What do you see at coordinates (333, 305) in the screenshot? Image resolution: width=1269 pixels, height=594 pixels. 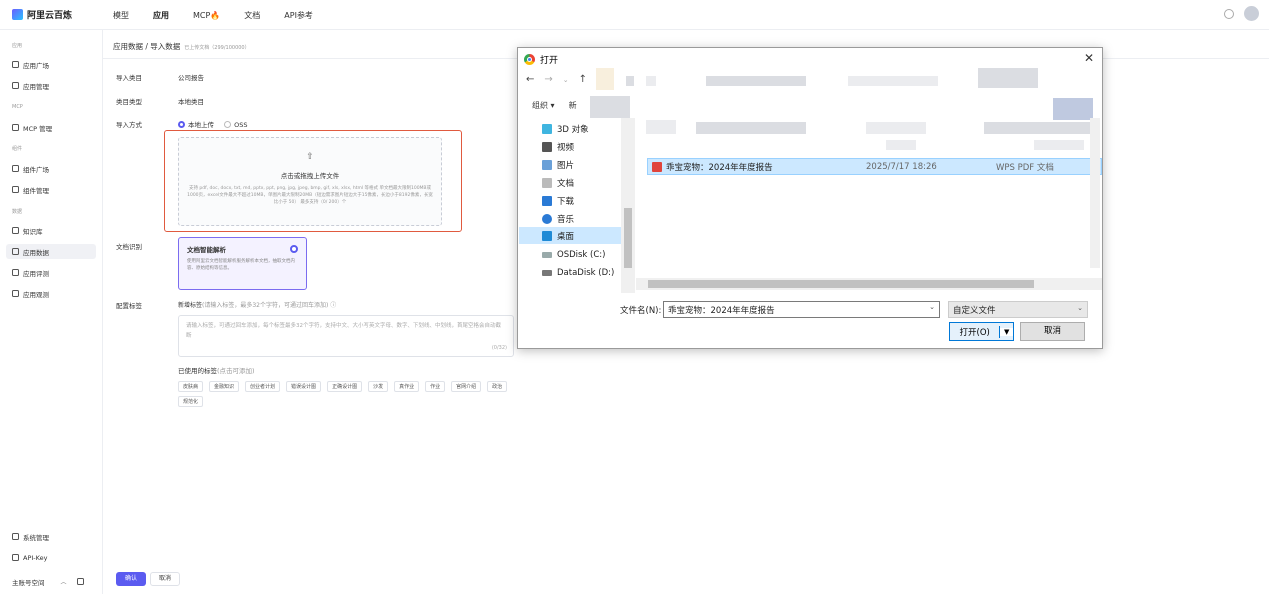 I see `help-icon: ⓘ` at bounding box center [333, 305].